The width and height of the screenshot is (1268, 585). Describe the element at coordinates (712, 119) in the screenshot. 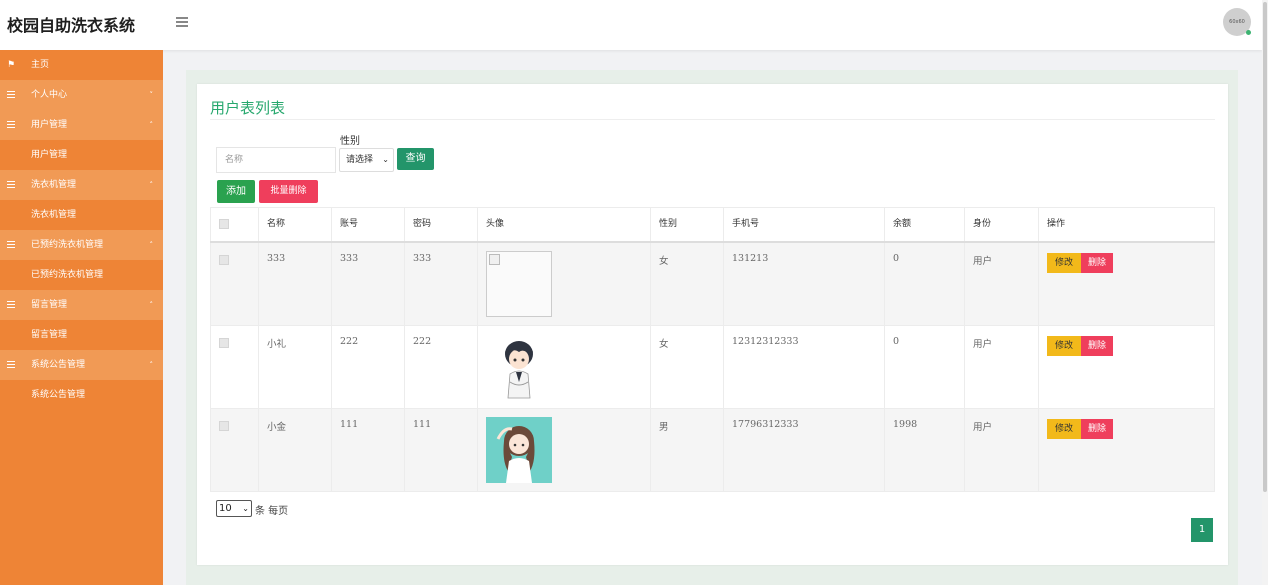

I see `title-divider` at that location.